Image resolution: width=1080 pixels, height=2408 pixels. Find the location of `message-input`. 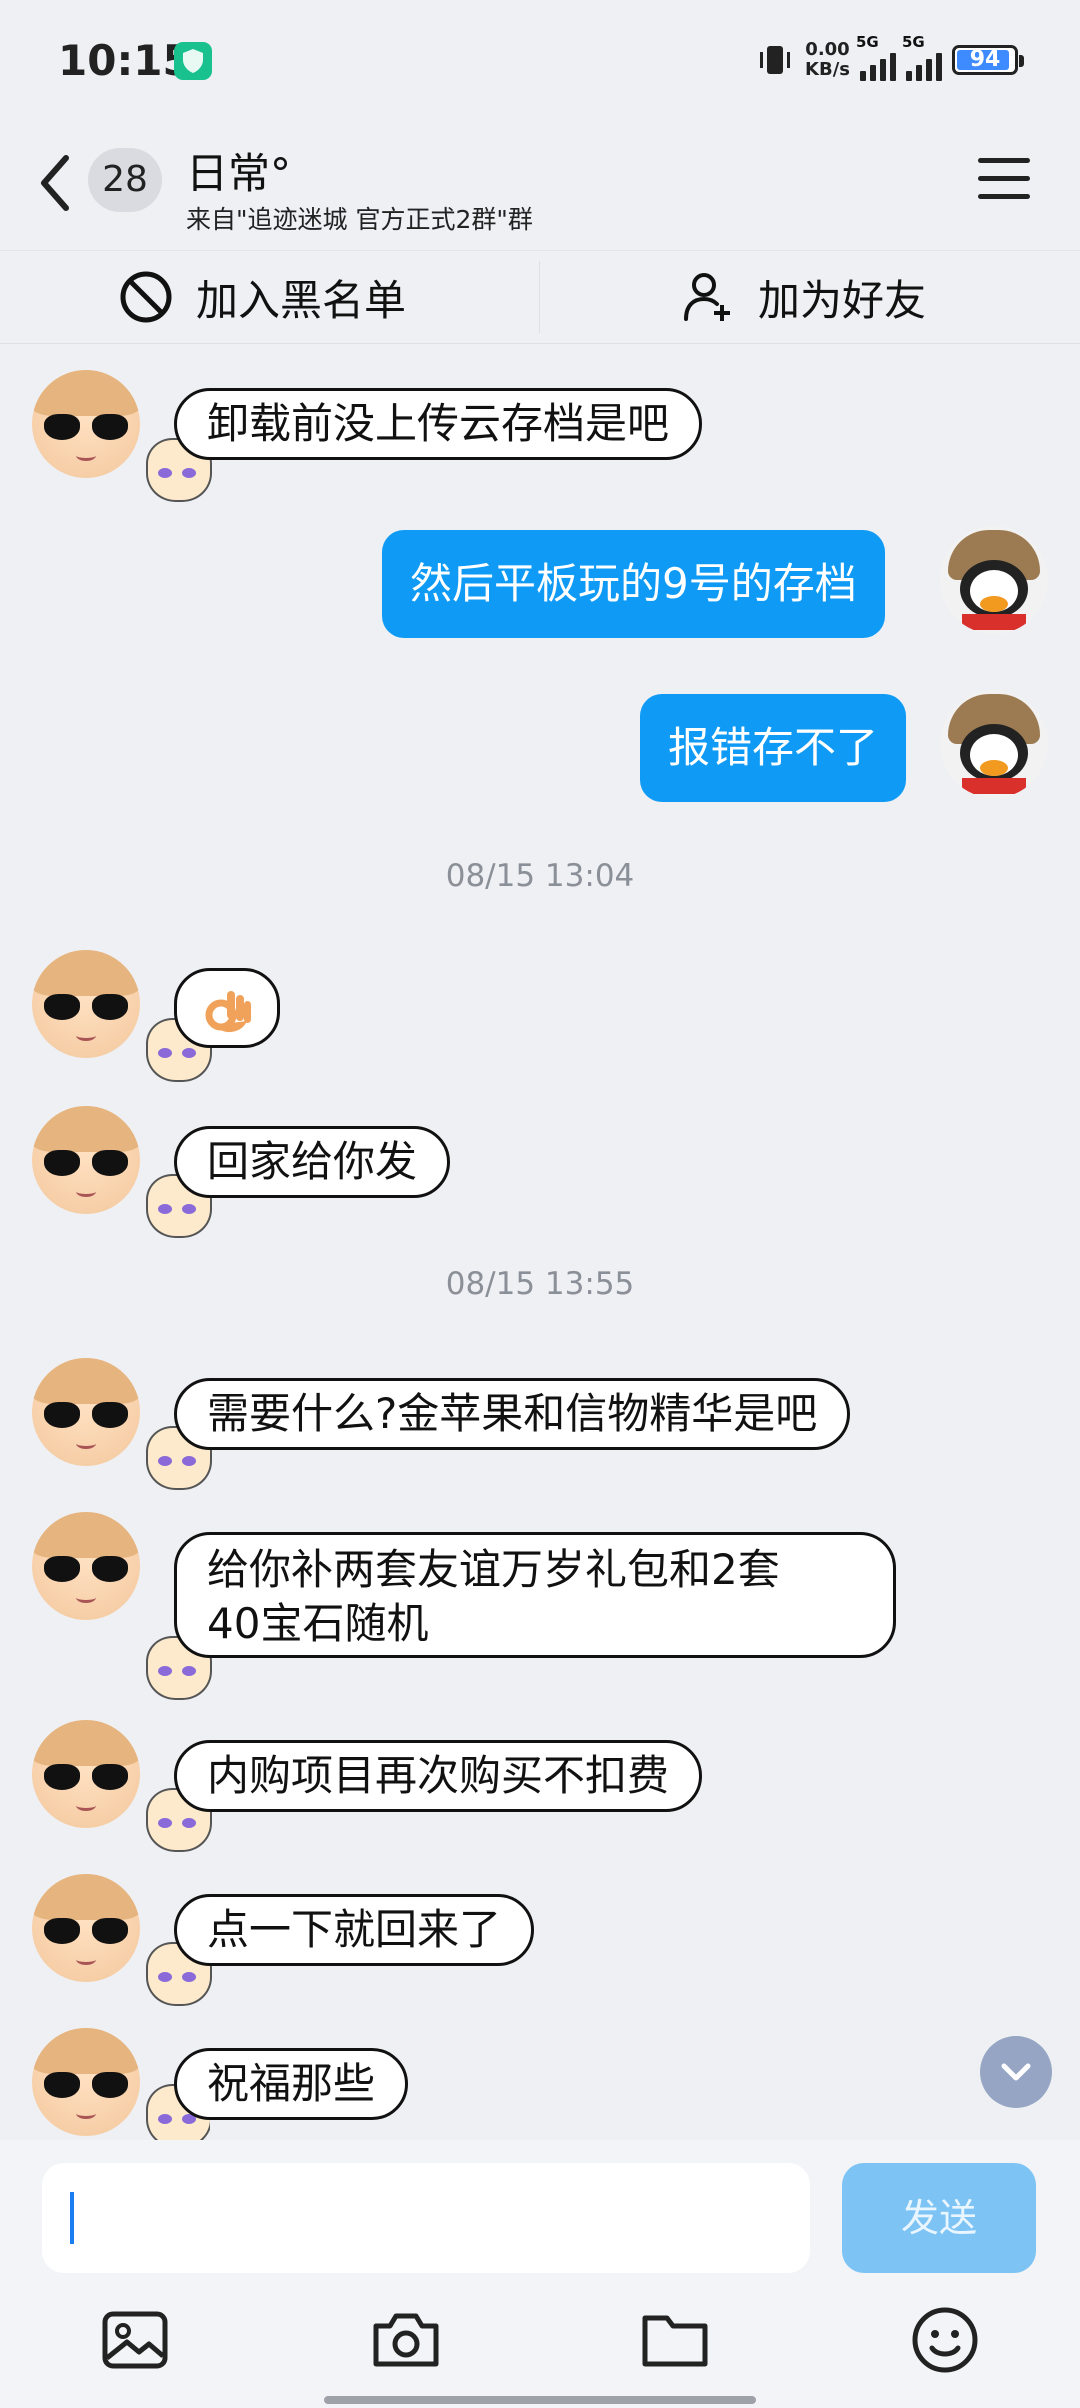

message-input is located at coordinates (426, 2218).